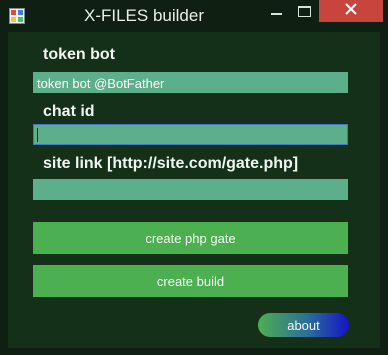 The image size is (388, 355). I want to click on create-php-gate-button: create php gate, so click(190, 238).